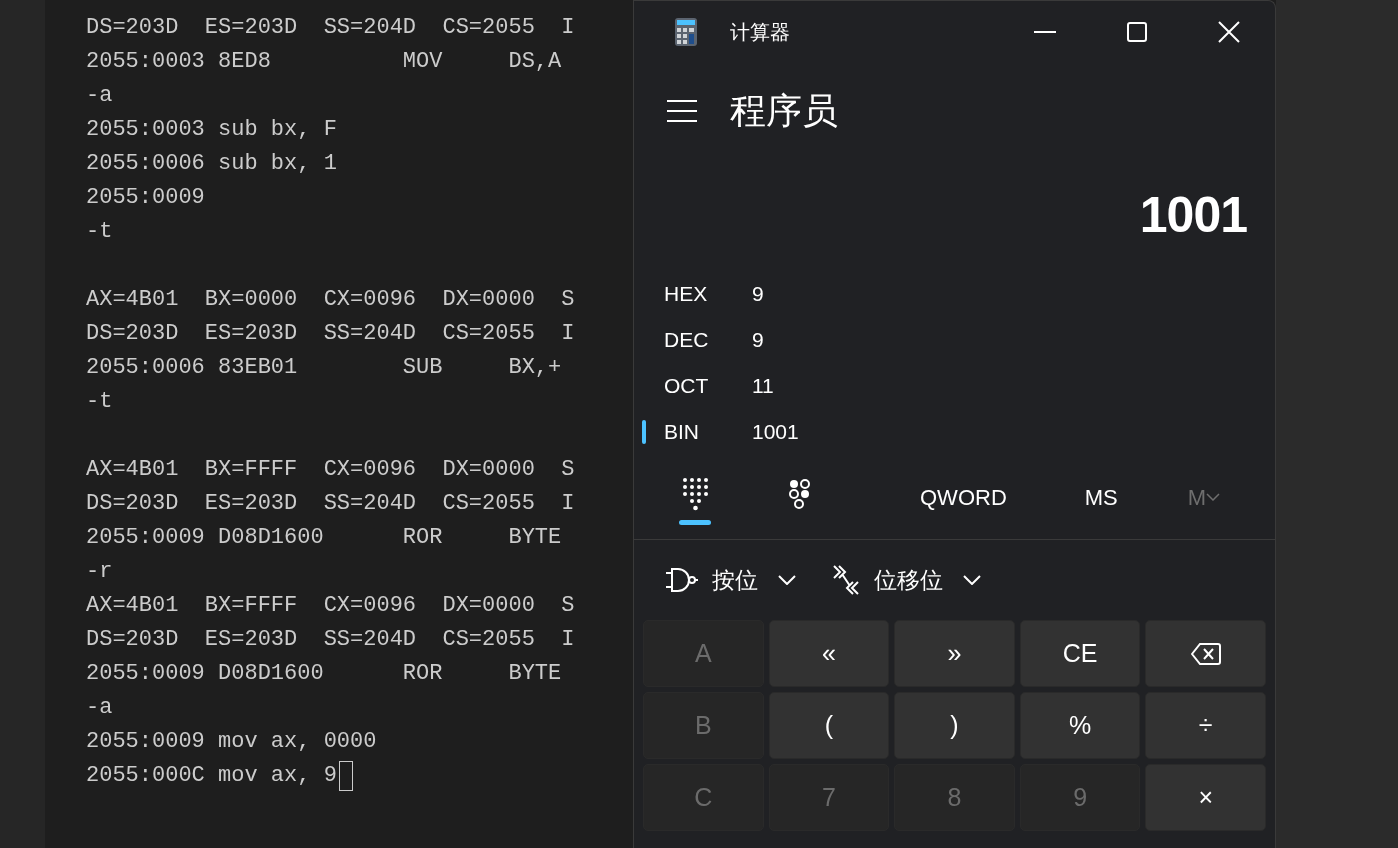 The height and width of the screenshot is (848, 1398). Describe the element at coordinates (906, 580) in the screenshot. I see `dropdown-button: 位移位` at that location.